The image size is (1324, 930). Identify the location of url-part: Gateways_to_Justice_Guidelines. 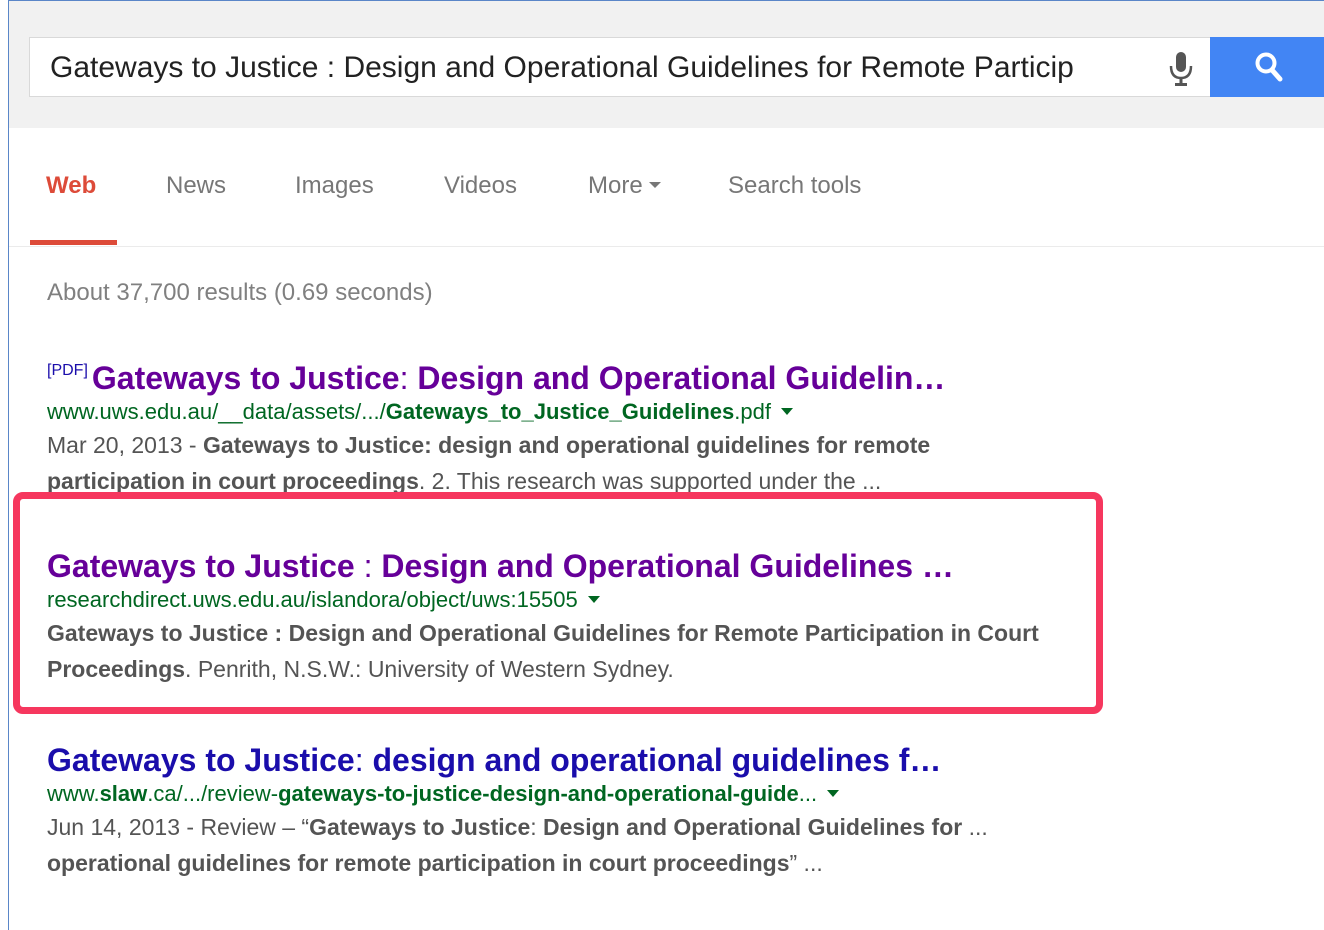
(560, 411).